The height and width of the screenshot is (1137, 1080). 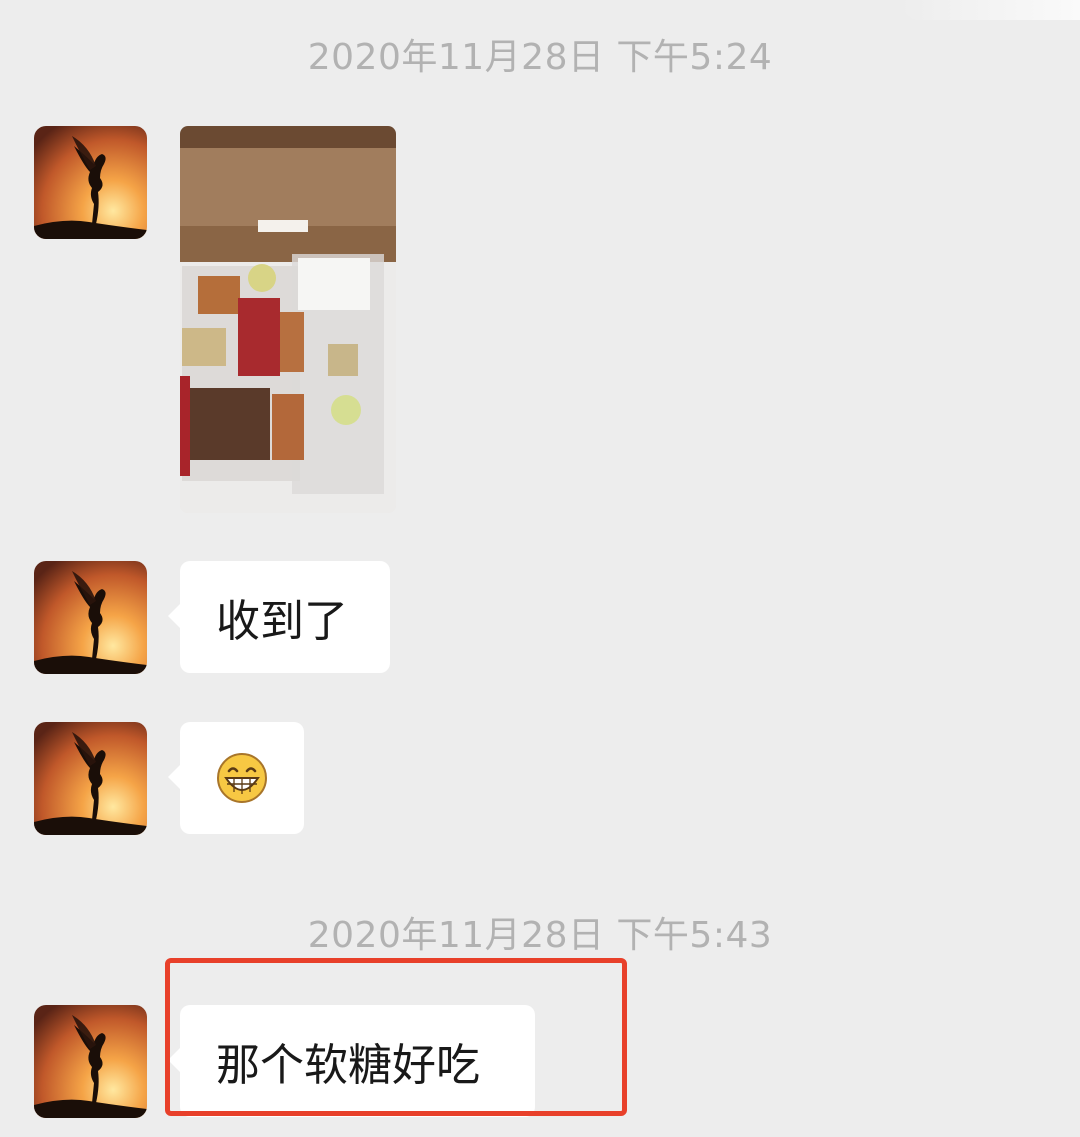 I want to click on timestamp-2: 2020年11月28日 下午5:43, so click(x=540, y=935).